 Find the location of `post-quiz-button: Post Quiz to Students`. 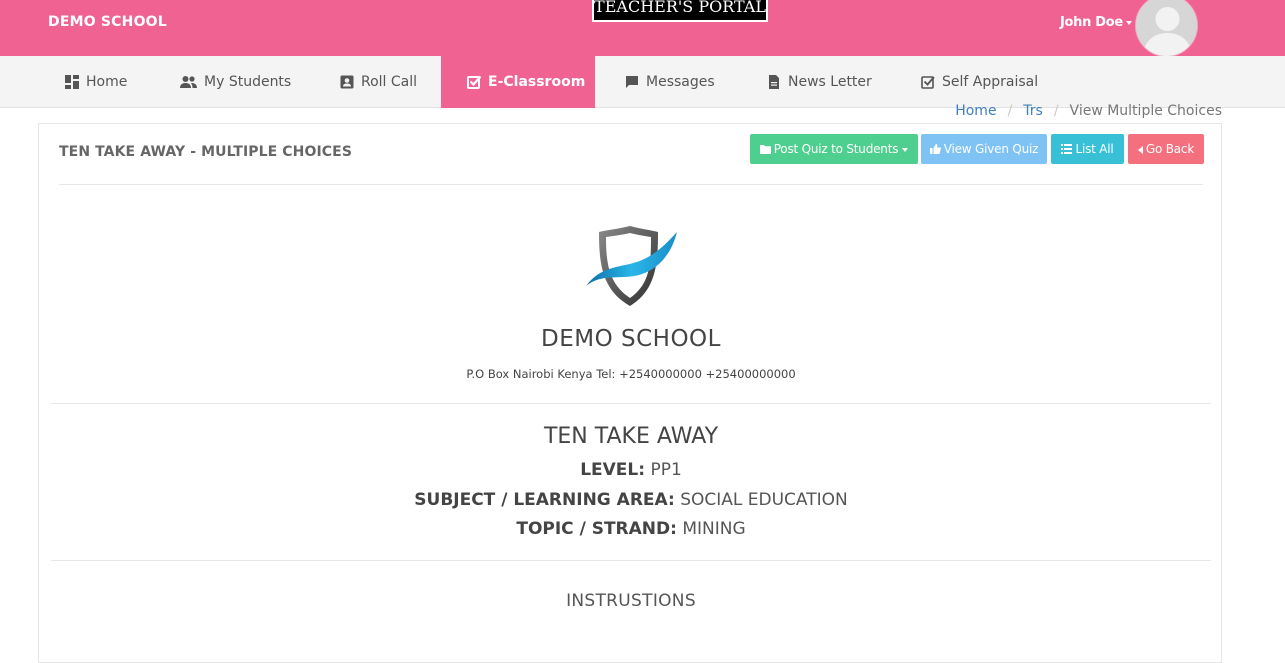

post-quiz-button: Post Quiz to Students is located at coordinates (834, 149).